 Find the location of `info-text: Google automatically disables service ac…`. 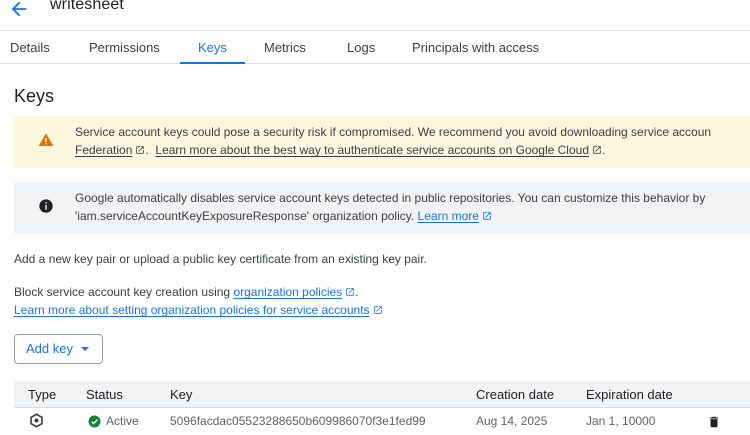

info-text: Google automatically disables service ac… is located at coordinates (390, 198).